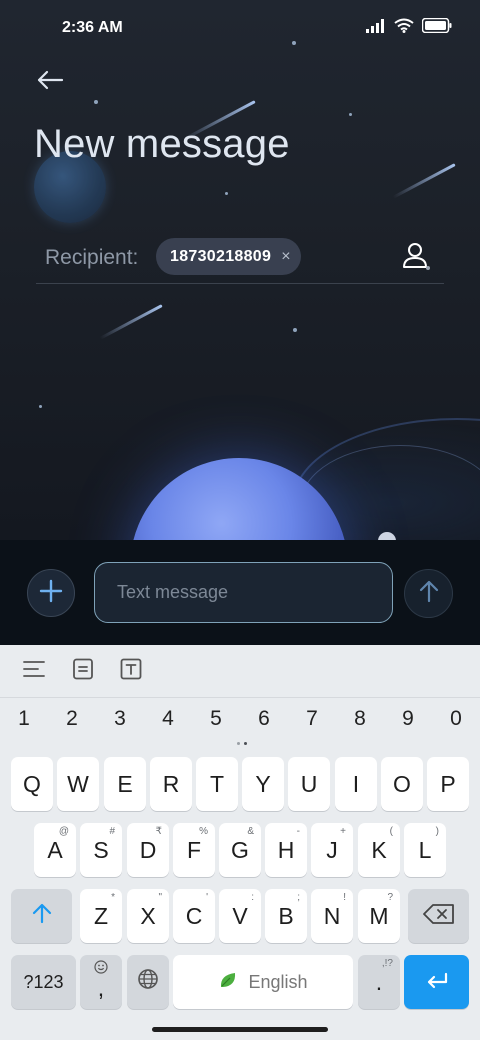  I want to click on leaf-icon, so click(228, 982).